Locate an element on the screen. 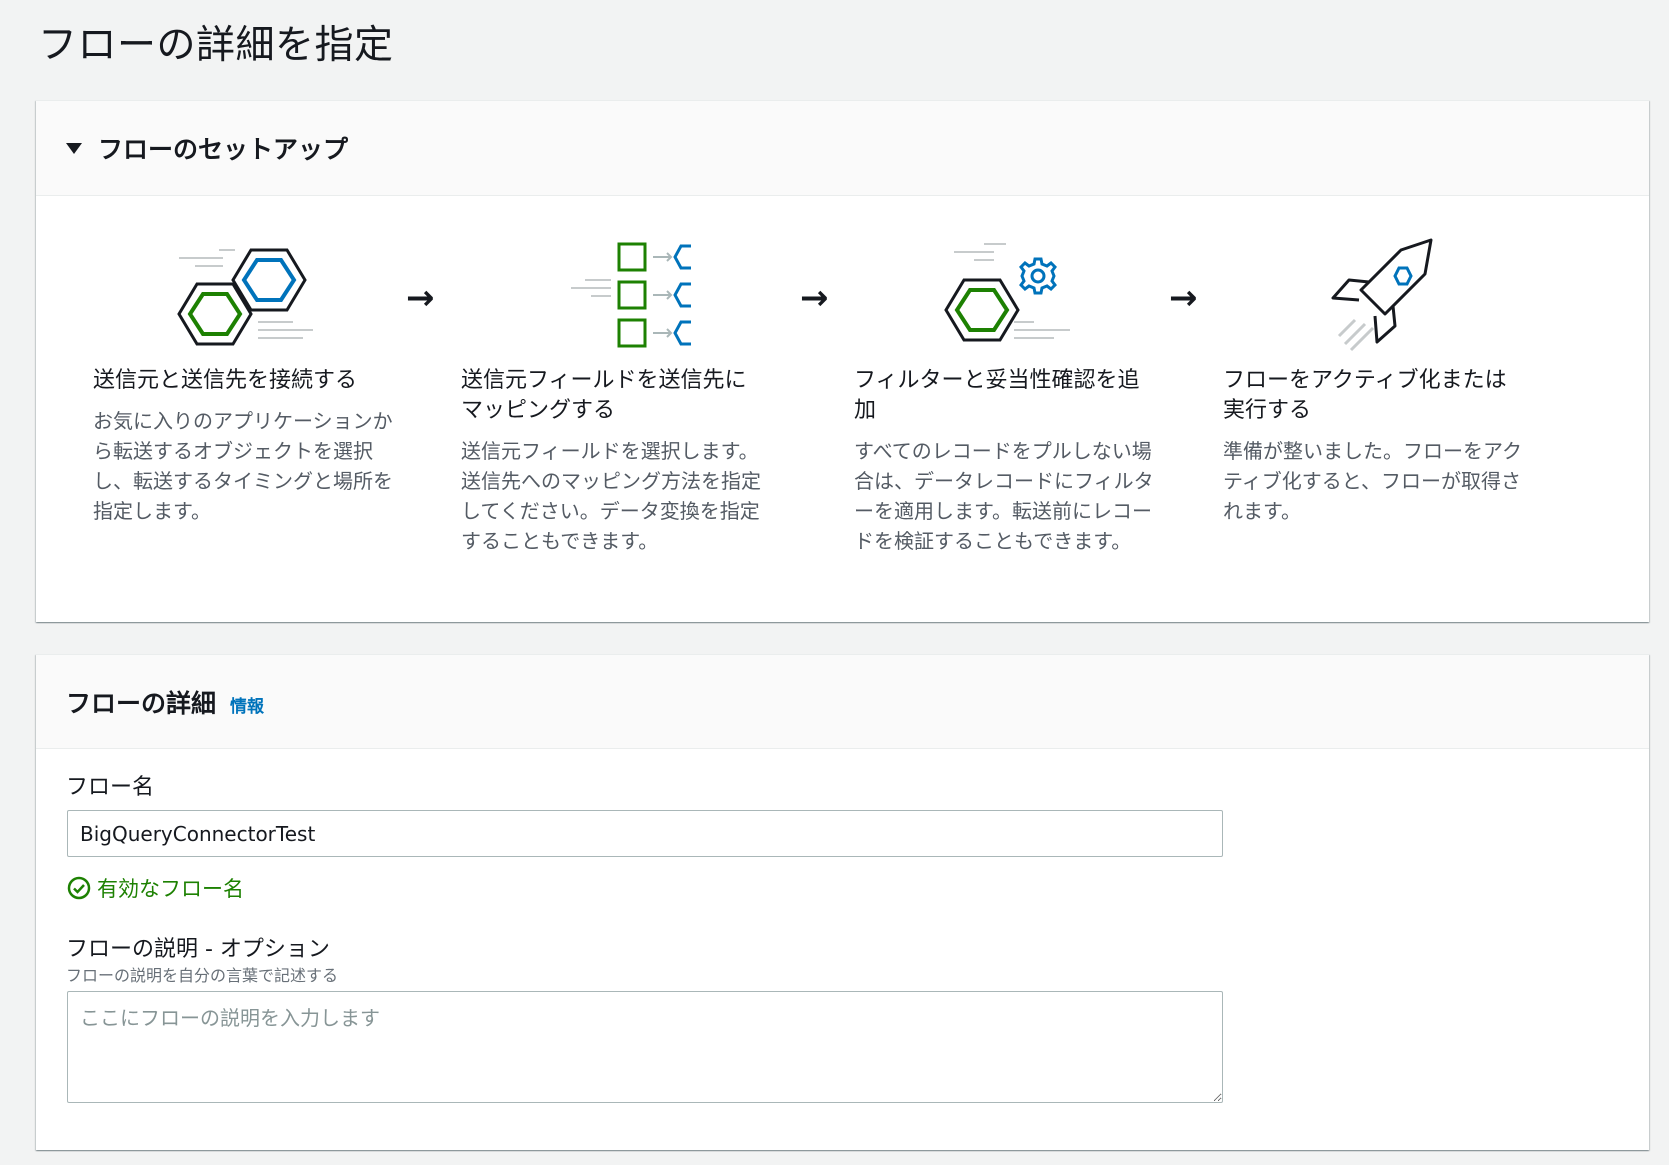 The height and width of the screenshot is (1165, 1669). rocket-icon is located at coordinates (1382, 295).